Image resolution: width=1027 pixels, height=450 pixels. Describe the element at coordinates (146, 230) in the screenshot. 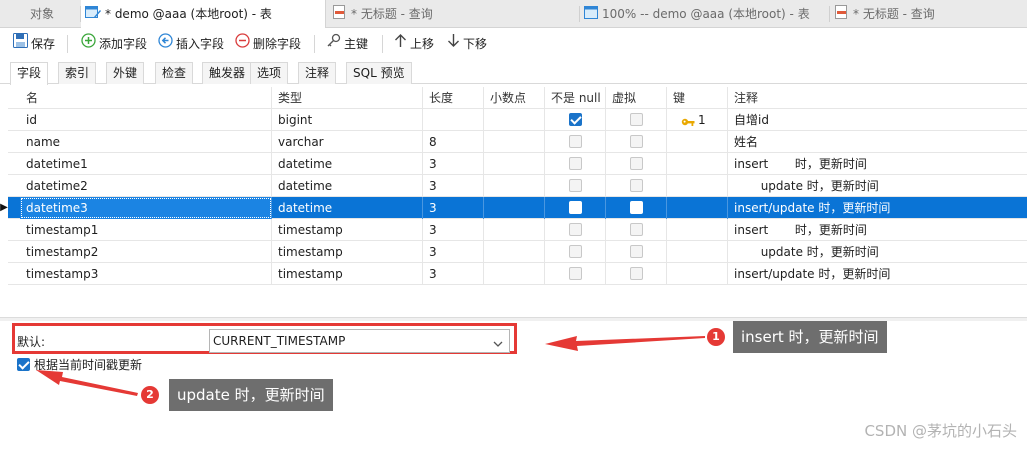

I see `cell-name: timestamp1` at that location.